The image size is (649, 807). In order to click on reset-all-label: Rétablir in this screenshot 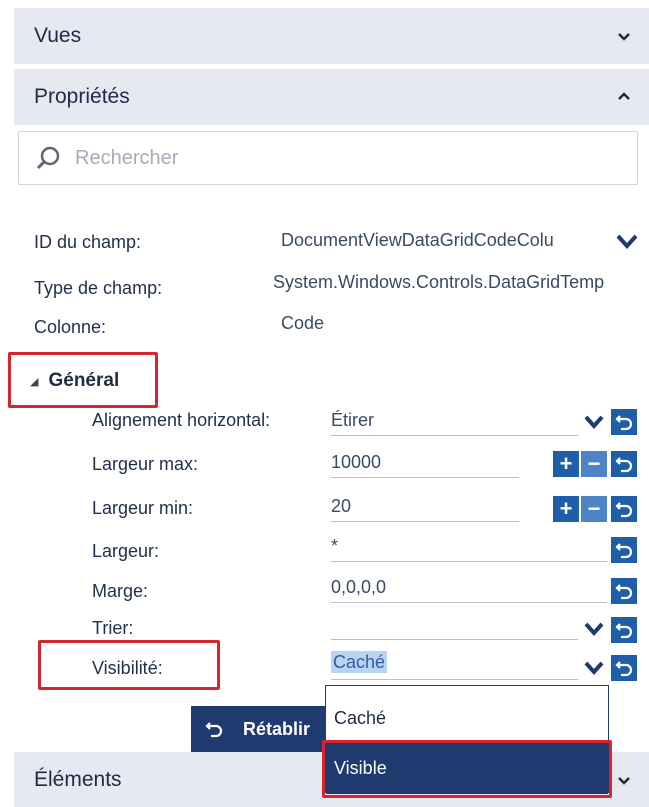, I will do `click(277, 728)`.